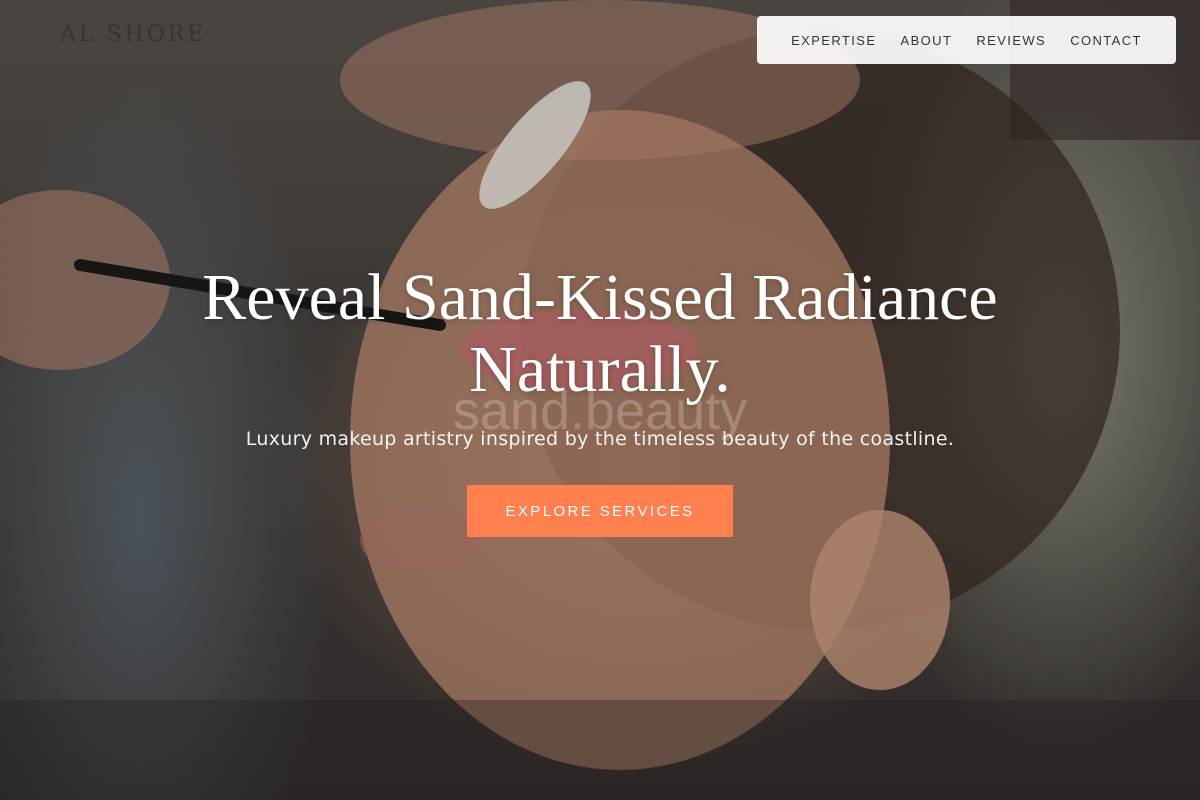  Describe the element at coordinates (1011, 40) in the screenshot. I see `nav-link-reviews: REVIEWS` at that location.